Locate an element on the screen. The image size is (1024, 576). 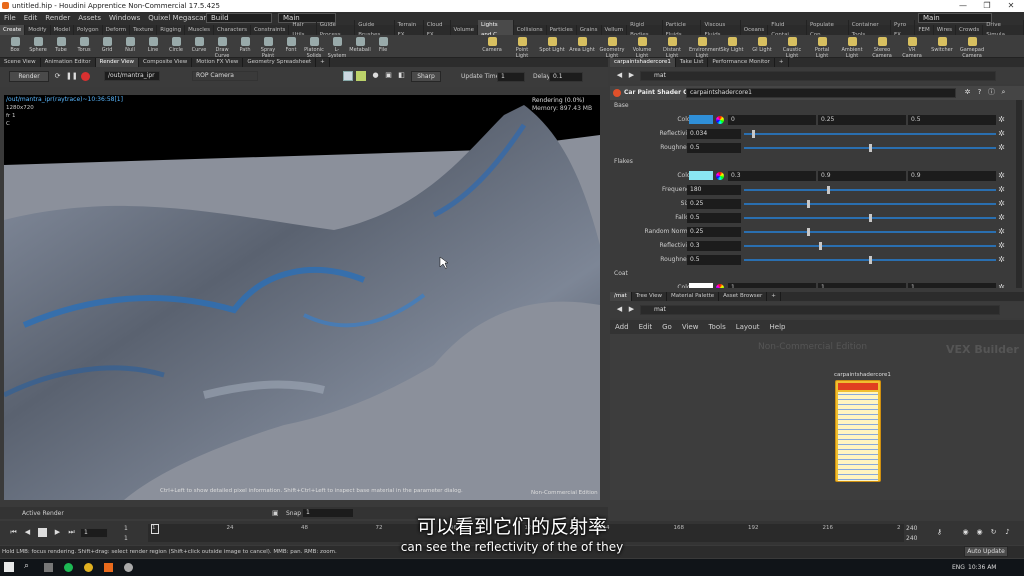
settings-gear-icon: ✲ is located at coordinates (967, 92).